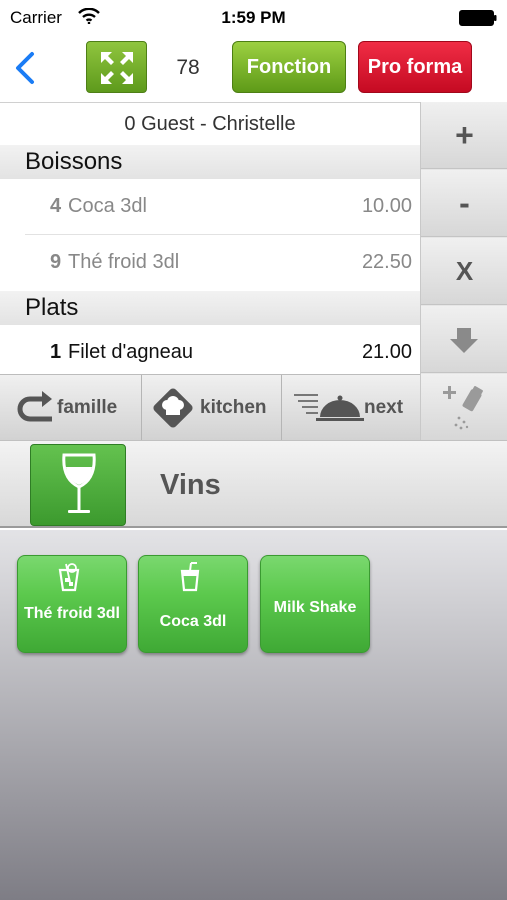 The width and height of the screenshot is (507, 900). What do you see at coordinates (190, 485) in the screenshot?
I see `category-title: Vins` at bounding box center [190, 485].